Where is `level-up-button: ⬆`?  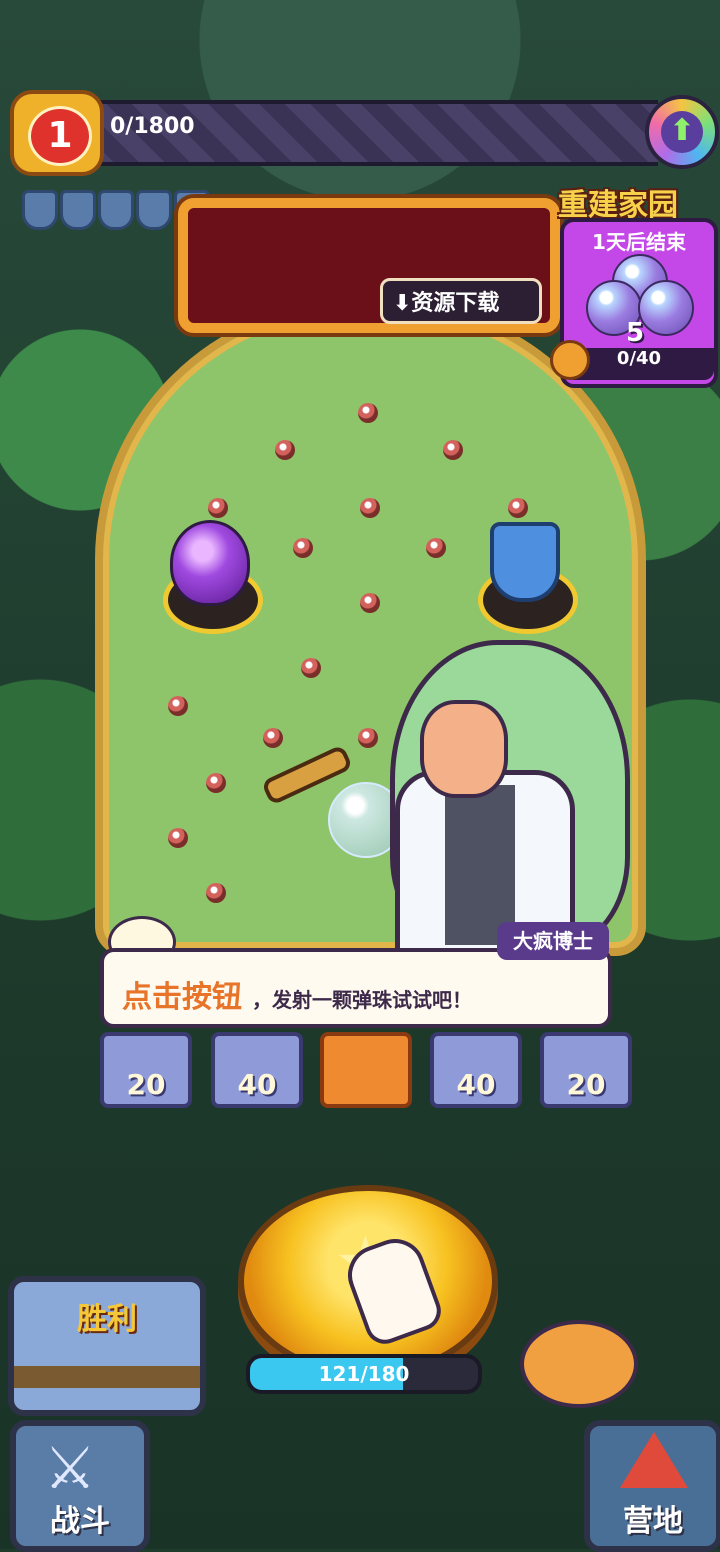
level-up-button: ⬆ is located at coordinates (682, 132).